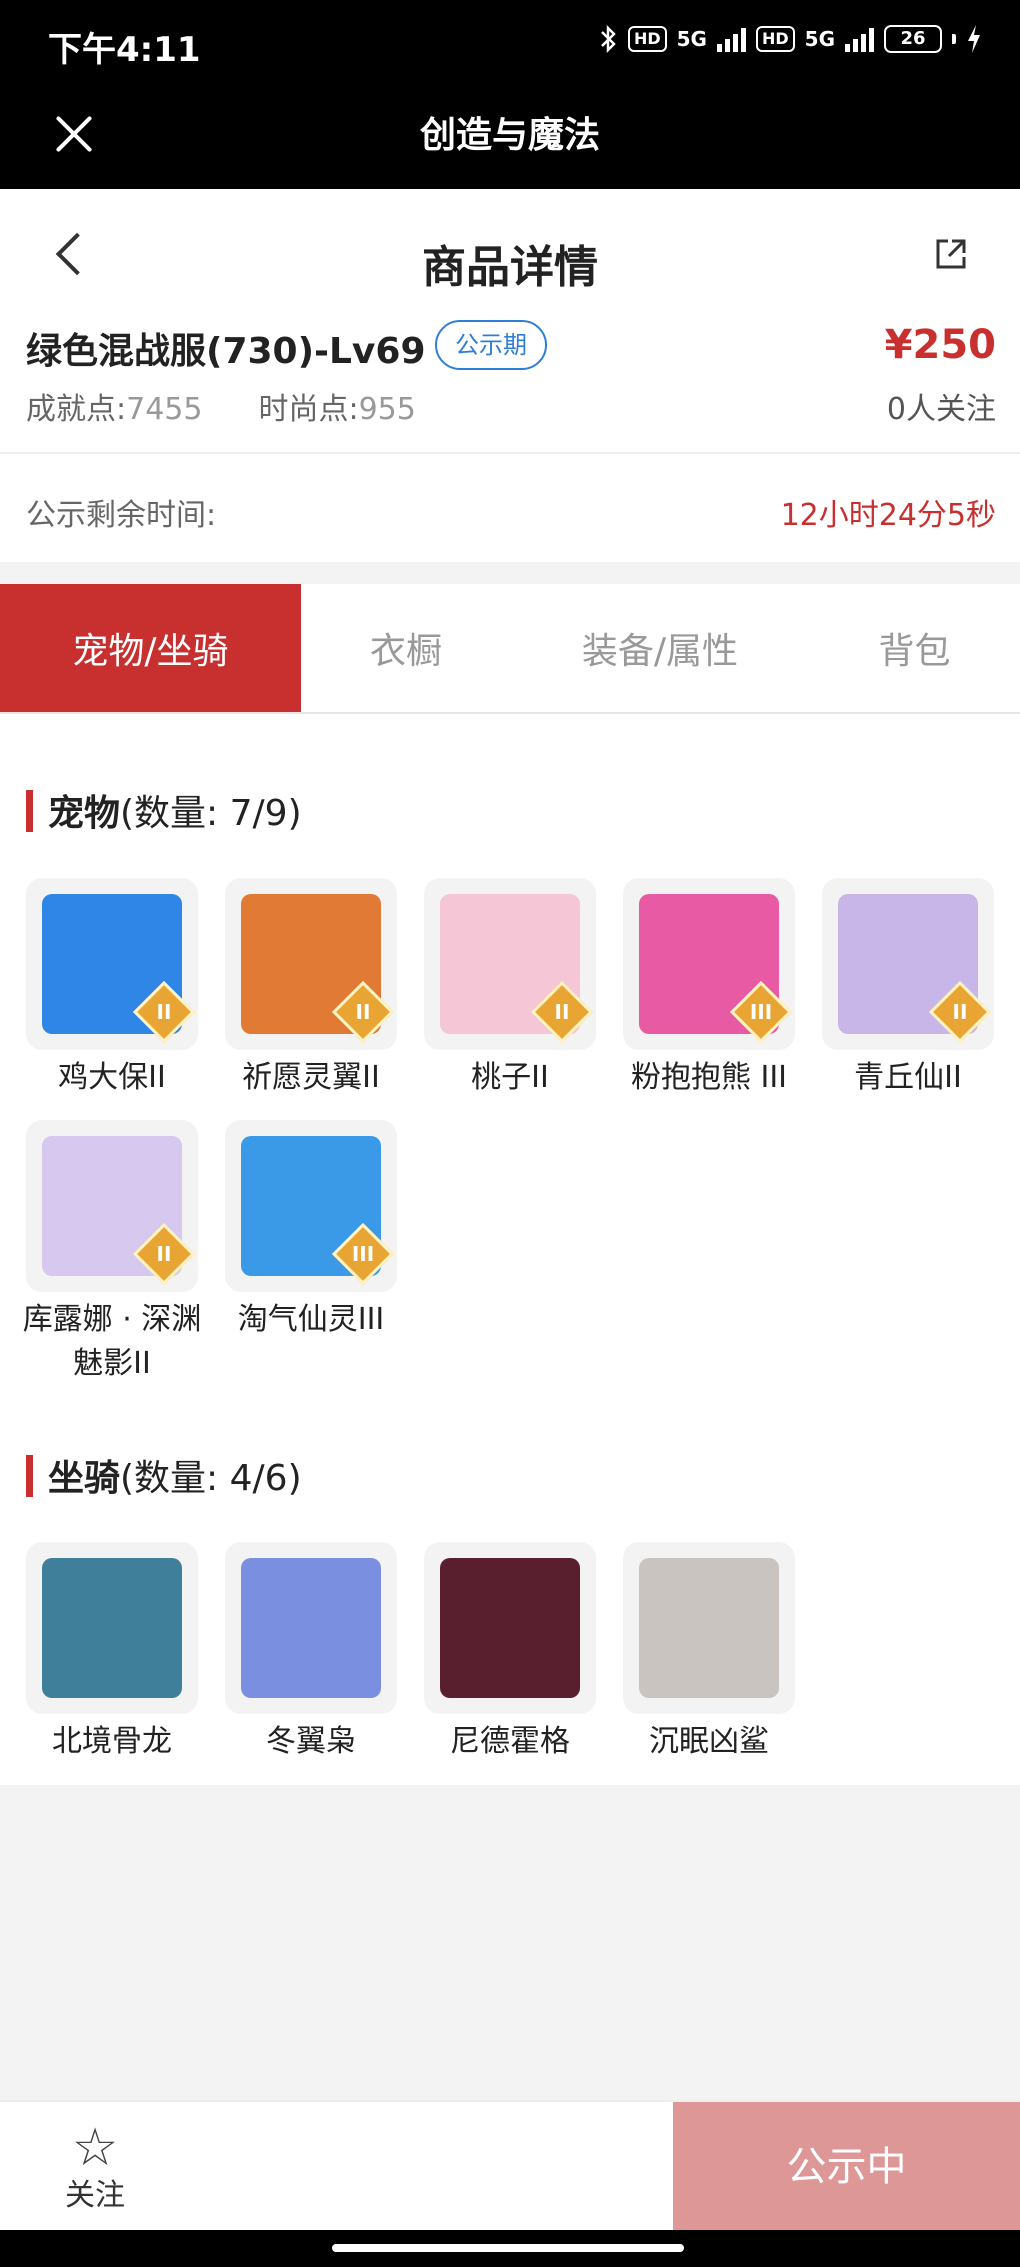 This screenshot has height=2267, width=1020. I want to click on pet-card: II 祈愿灵翼II, so click(311, 989).